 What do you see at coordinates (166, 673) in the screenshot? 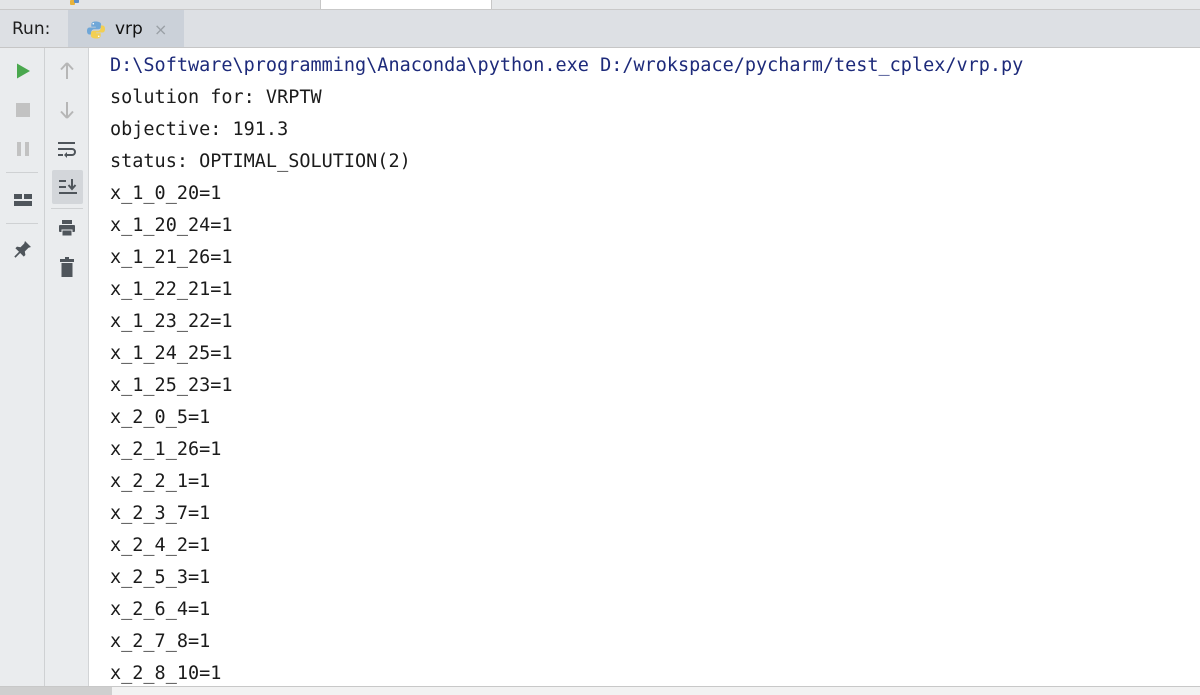
I see `console-line: x_2_8_10=1` at bounding box center [166, 673].